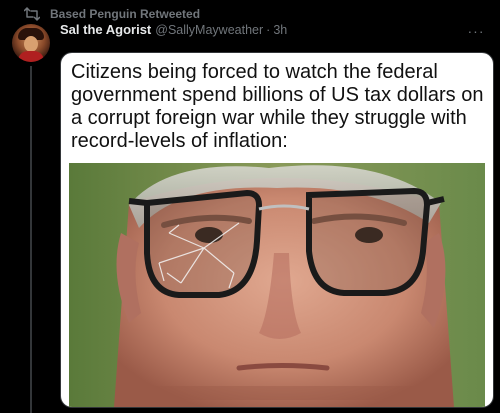 The image size is (500, 413). I want to click on retweet-context: Based Penguin Retweeted, so click(112, 14).